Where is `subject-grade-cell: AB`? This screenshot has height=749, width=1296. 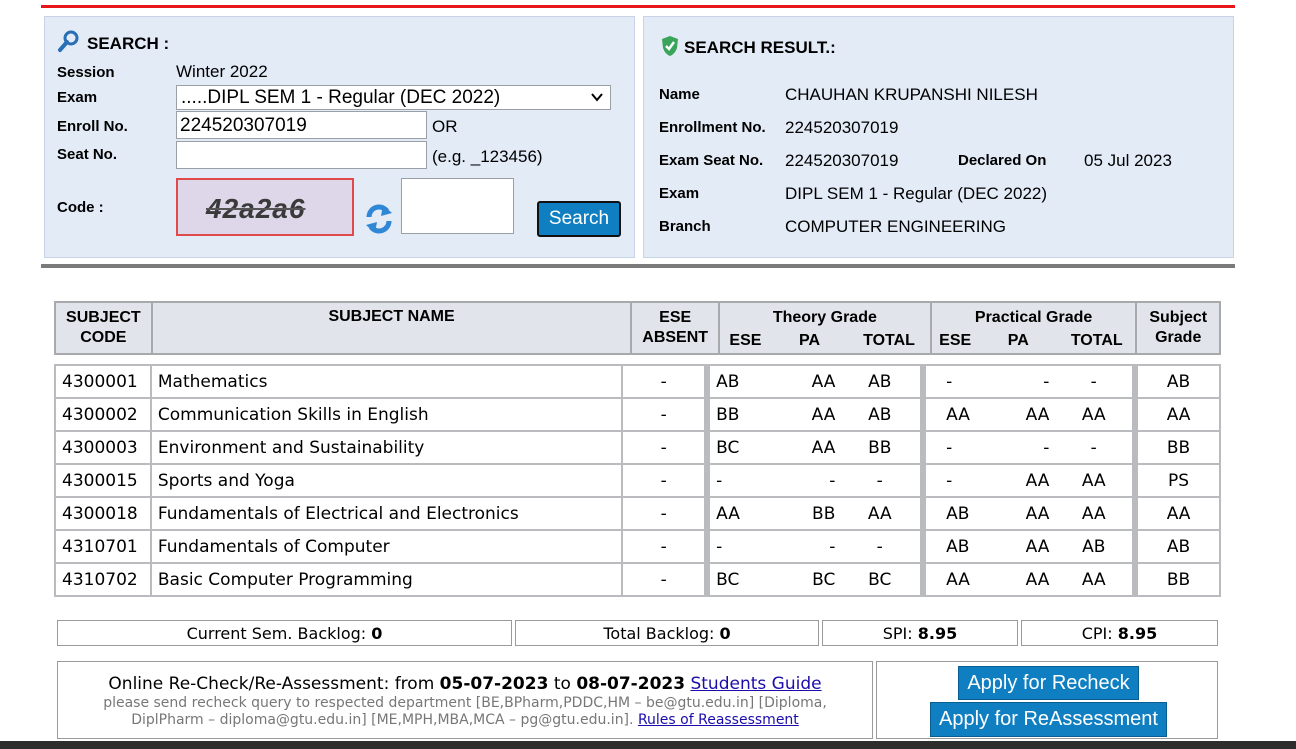
subject-grade-cell: AB is located at coordinates (1177, 381).